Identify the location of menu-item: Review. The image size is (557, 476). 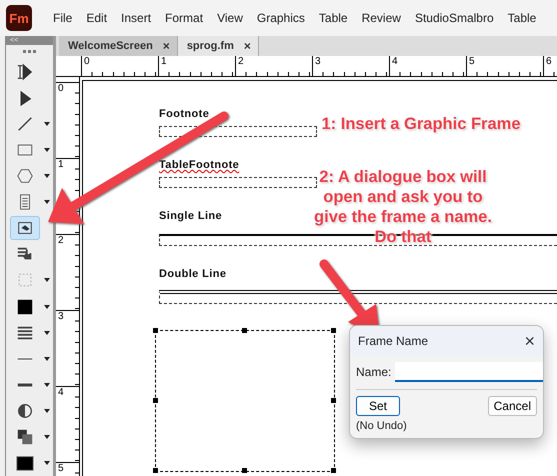
(381, 18).